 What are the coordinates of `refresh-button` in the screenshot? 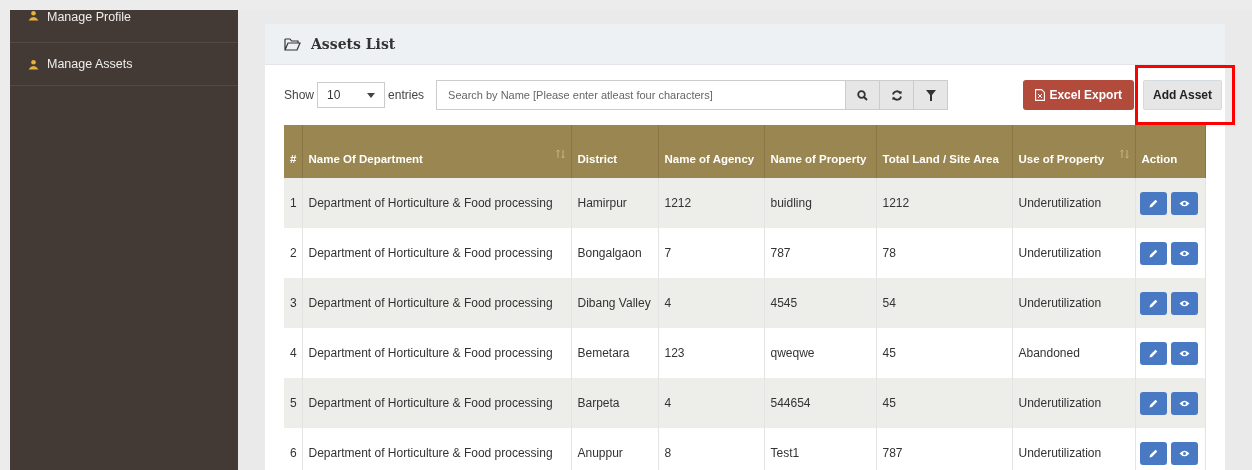 It's located at (897, 95).